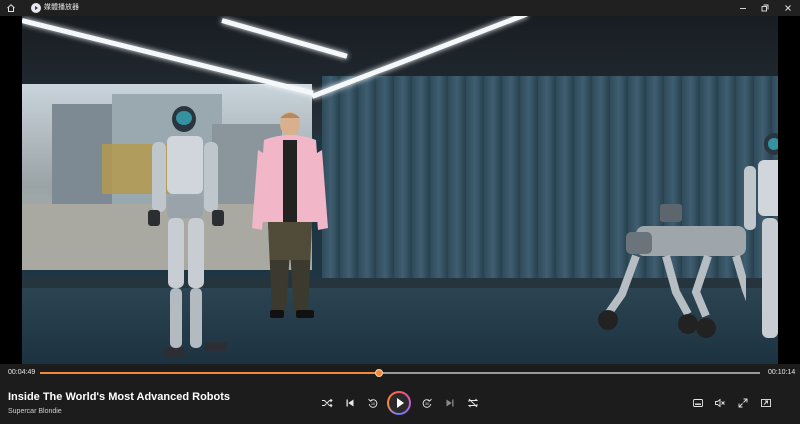 This screenshot has height=424, width=800. What do you see at coordinates (119, 397) in the screenshot?
I see `media-title: Inside The World's Most Advanced Robots` at bounding box center [119, 397].